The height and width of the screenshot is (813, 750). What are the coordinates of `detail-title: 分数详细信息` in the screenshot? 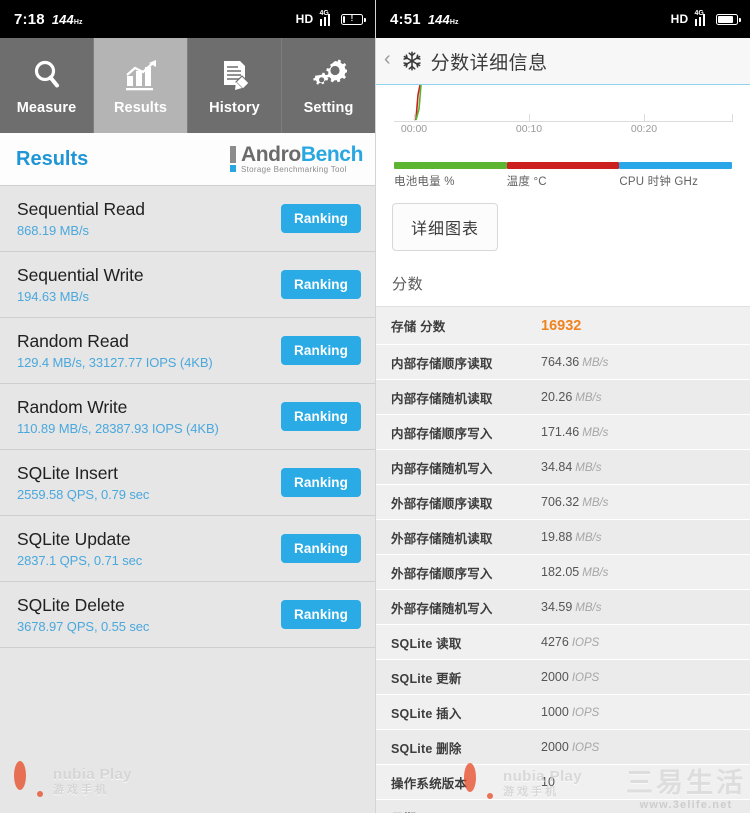 It's located at (489, 63).